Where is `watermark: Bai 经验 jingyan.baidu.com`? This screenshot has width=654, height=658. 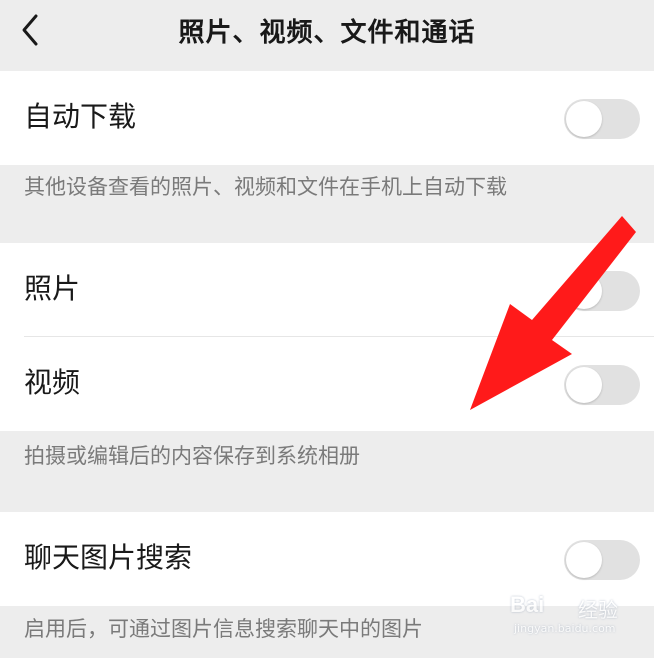
watermark: Bai 经验 jingyan.baidu.com is located at coordinates (580, 617).